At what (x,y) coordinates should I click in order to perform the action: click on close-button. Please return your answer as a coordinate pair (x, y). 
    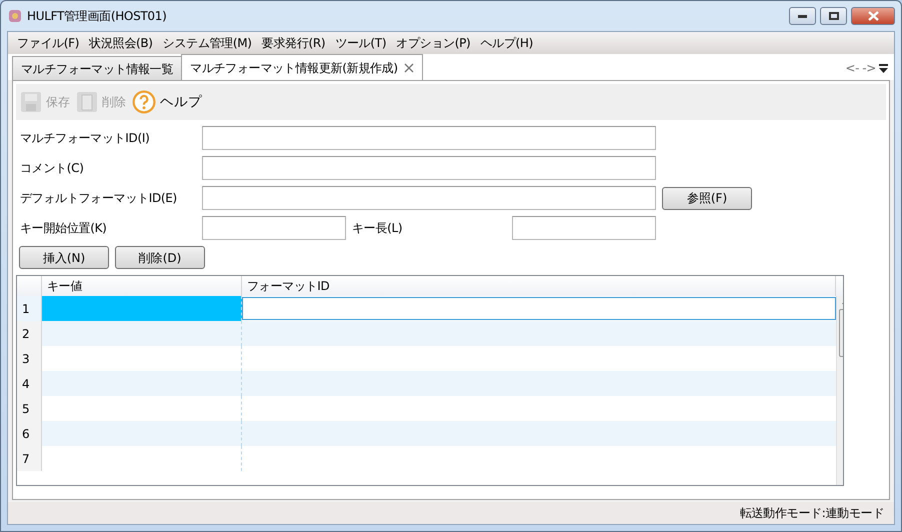
    Looking at the image, I should click on (873, 16).